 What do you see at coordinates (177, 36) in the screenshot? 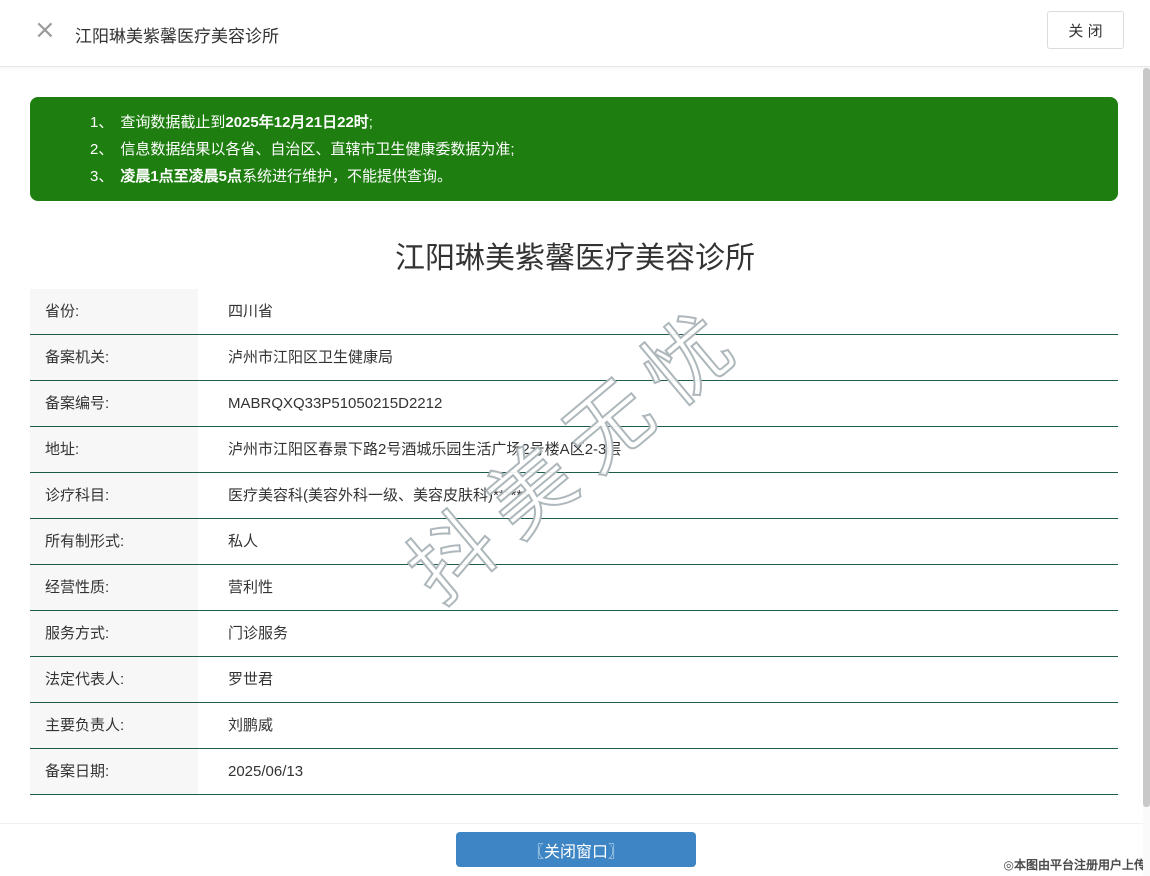
I see `window-title: 江阳琳美紫馨医疗美容诊所` at bounding box center [177, 36].